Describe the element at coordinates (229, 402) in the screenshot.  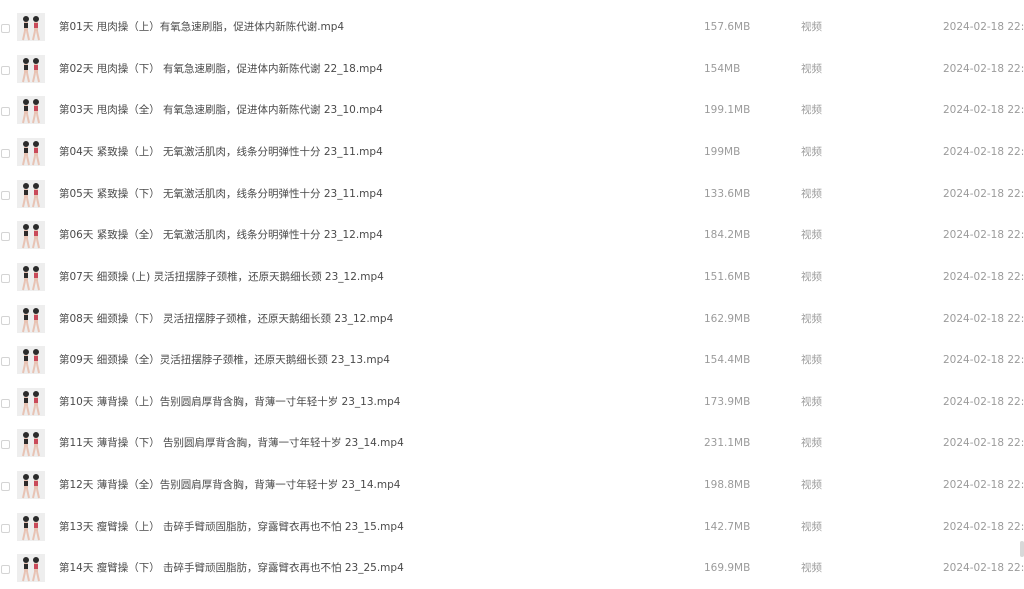
I see `file-name: 第10天 薄背操（上）告别圆肩厚背含胸，背薄一寸年轻十岁 23_13.mp4` at that location.